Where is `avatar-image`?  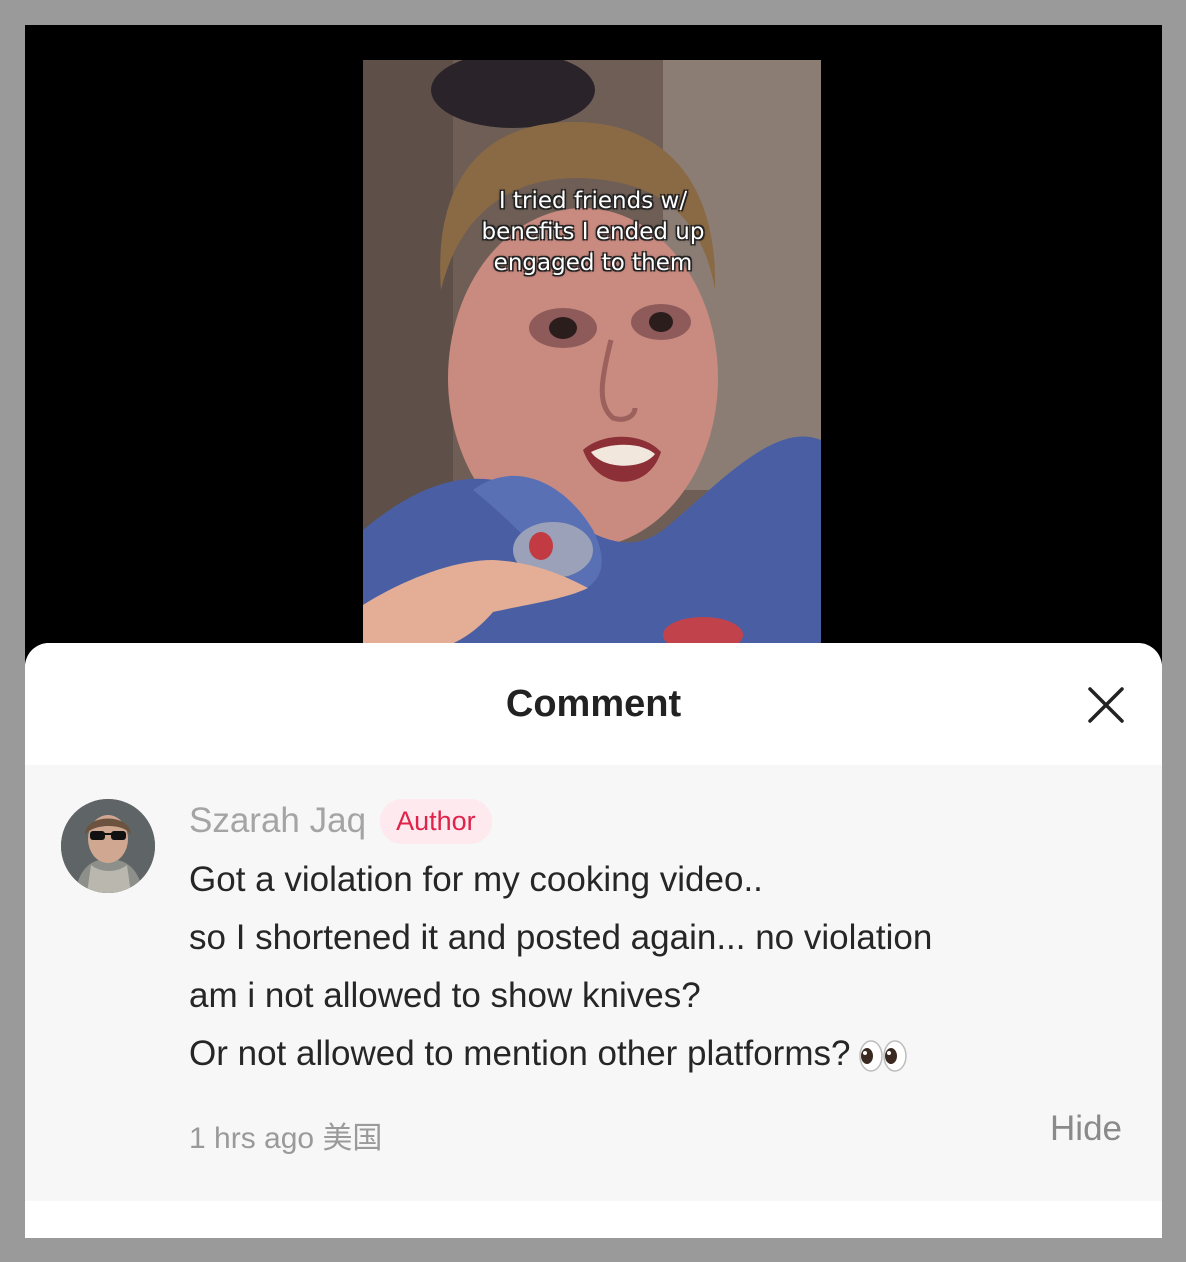
avatar-image is located at coordinates (108, 846).